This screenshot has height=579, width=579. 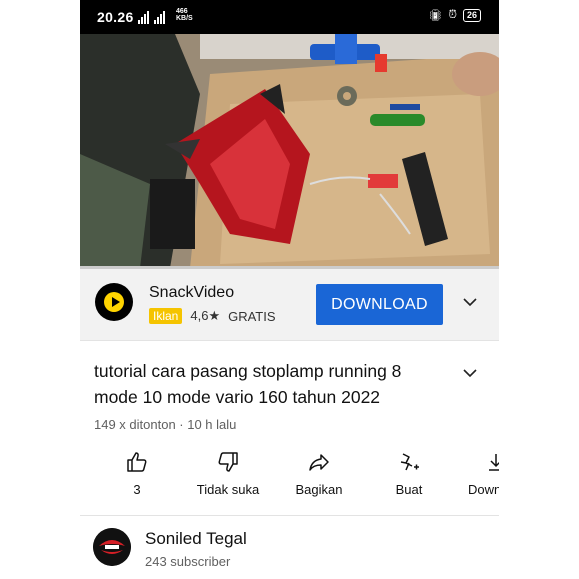 I want to click on channel-name: Soniled Tegal, so click(x=196, y=539).